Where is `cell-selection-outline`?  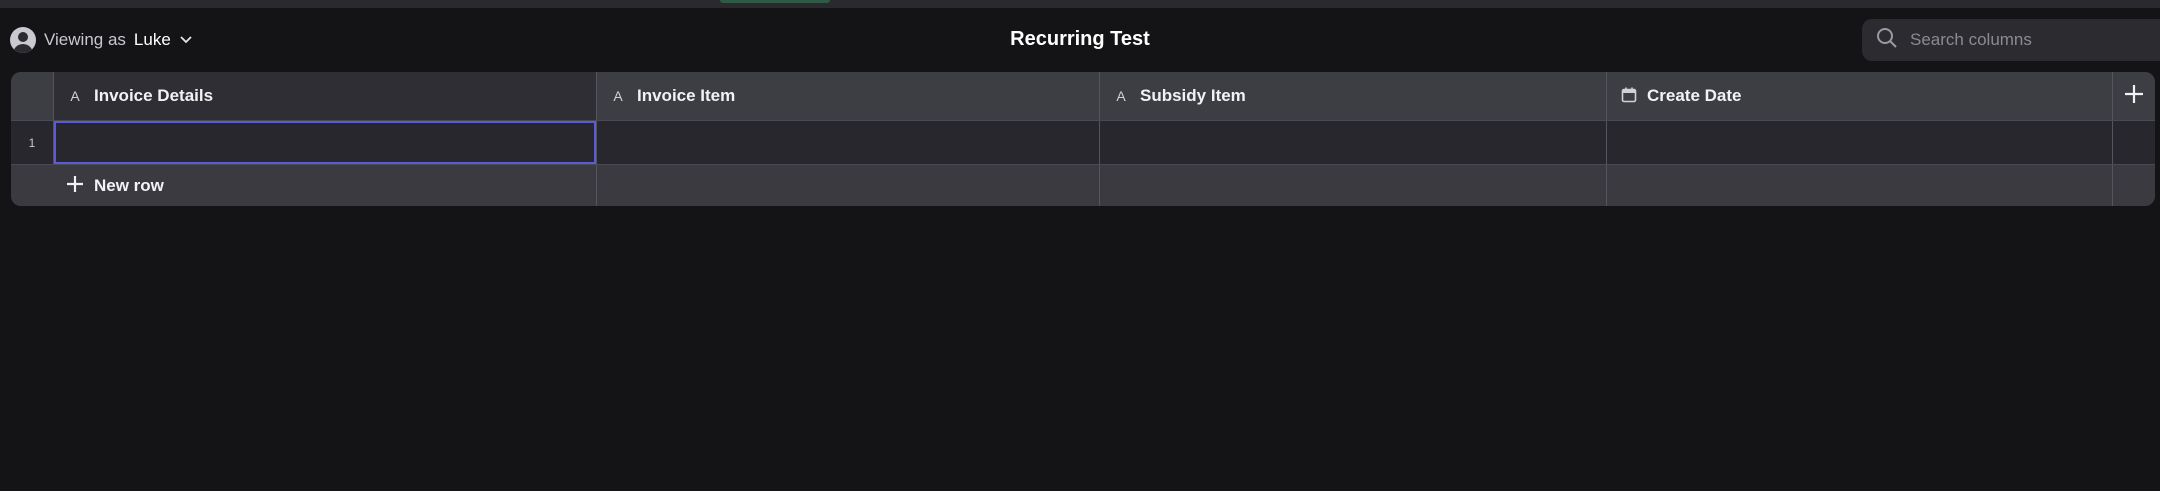 cell-selection-outline is located at coordinates (325, 142).